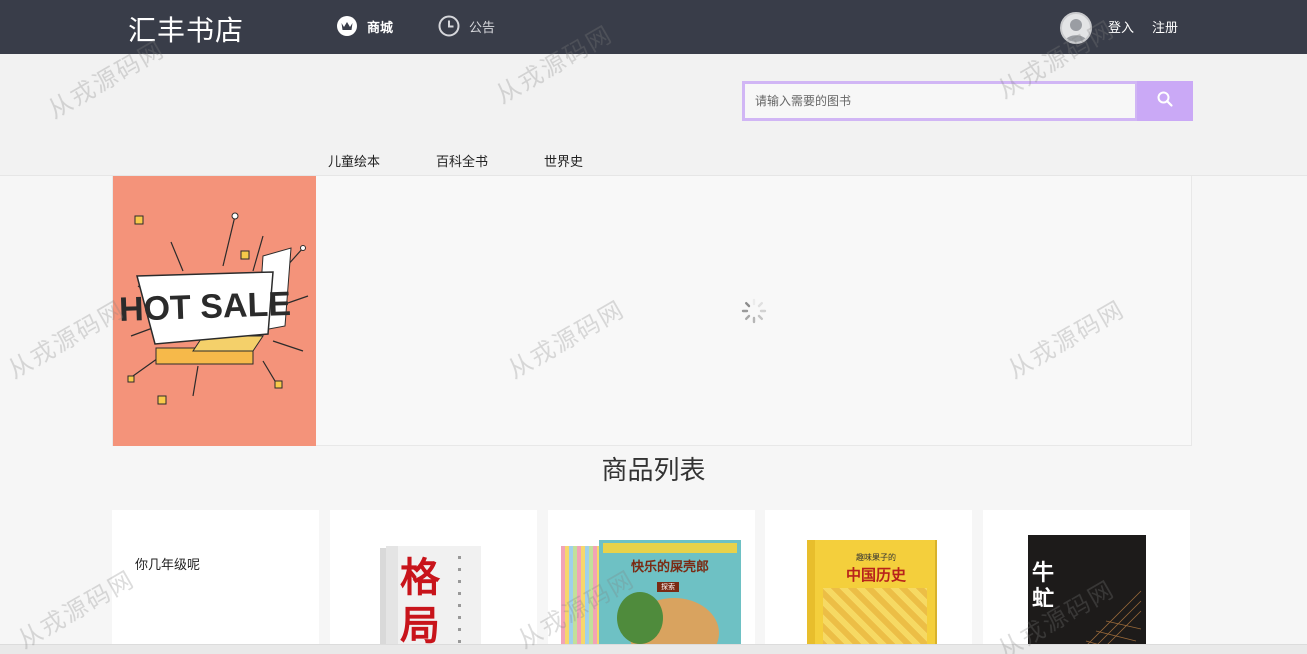 This screenshot has height=654, width=1307. Describe the element at coordinates (66, 340) in the screenshot. I see `watermark-text: 从戎源码网` at that location.